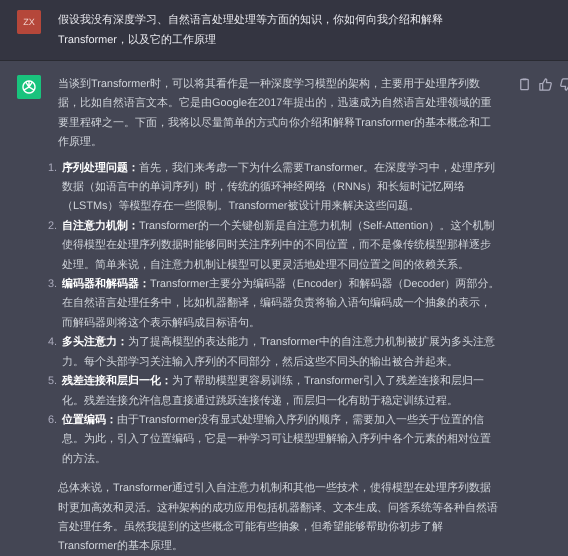  What do you see at coordinates (53, 284) in the screenshot?
I see `list-number: 3.` at bounding box center [53, 284].